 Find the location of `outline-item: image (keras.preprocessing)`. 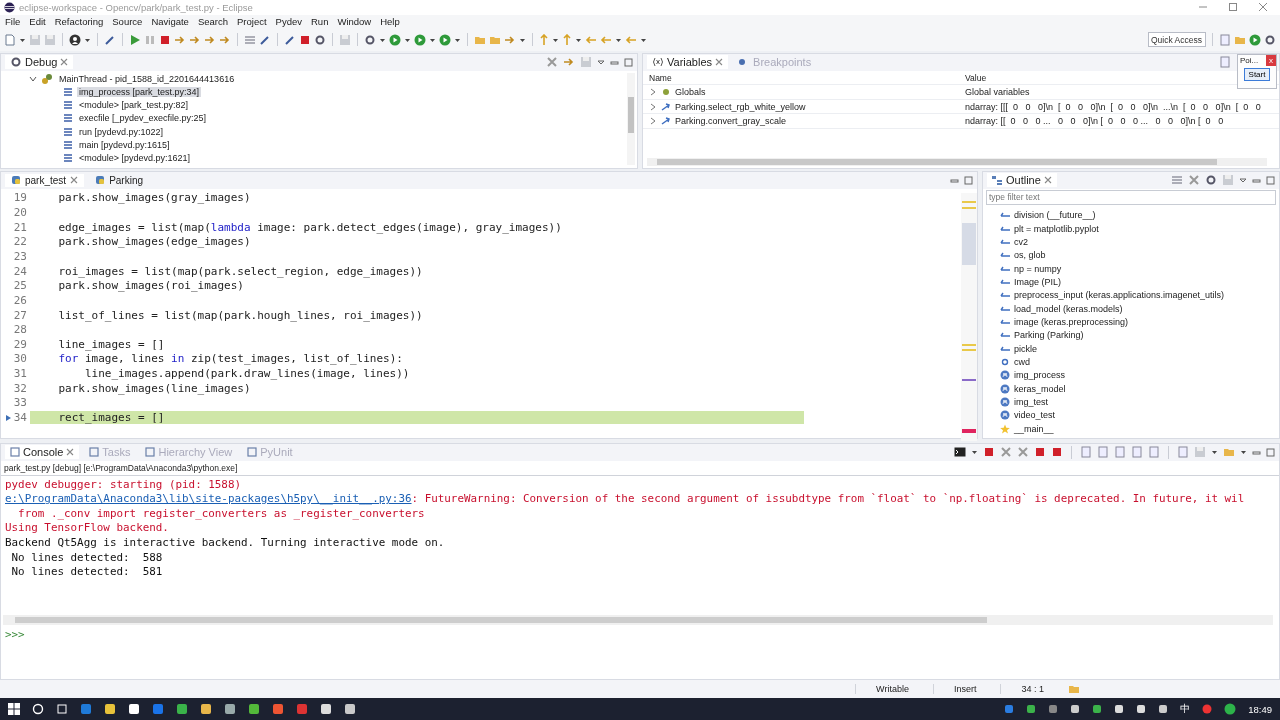

outline-item: image (keras.preprocessing) is located at coordinates (1071, 322).